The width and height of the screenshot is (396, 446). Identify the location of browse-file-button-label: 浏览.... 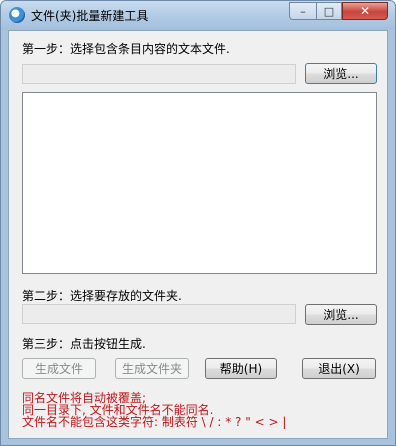
(341, 74).